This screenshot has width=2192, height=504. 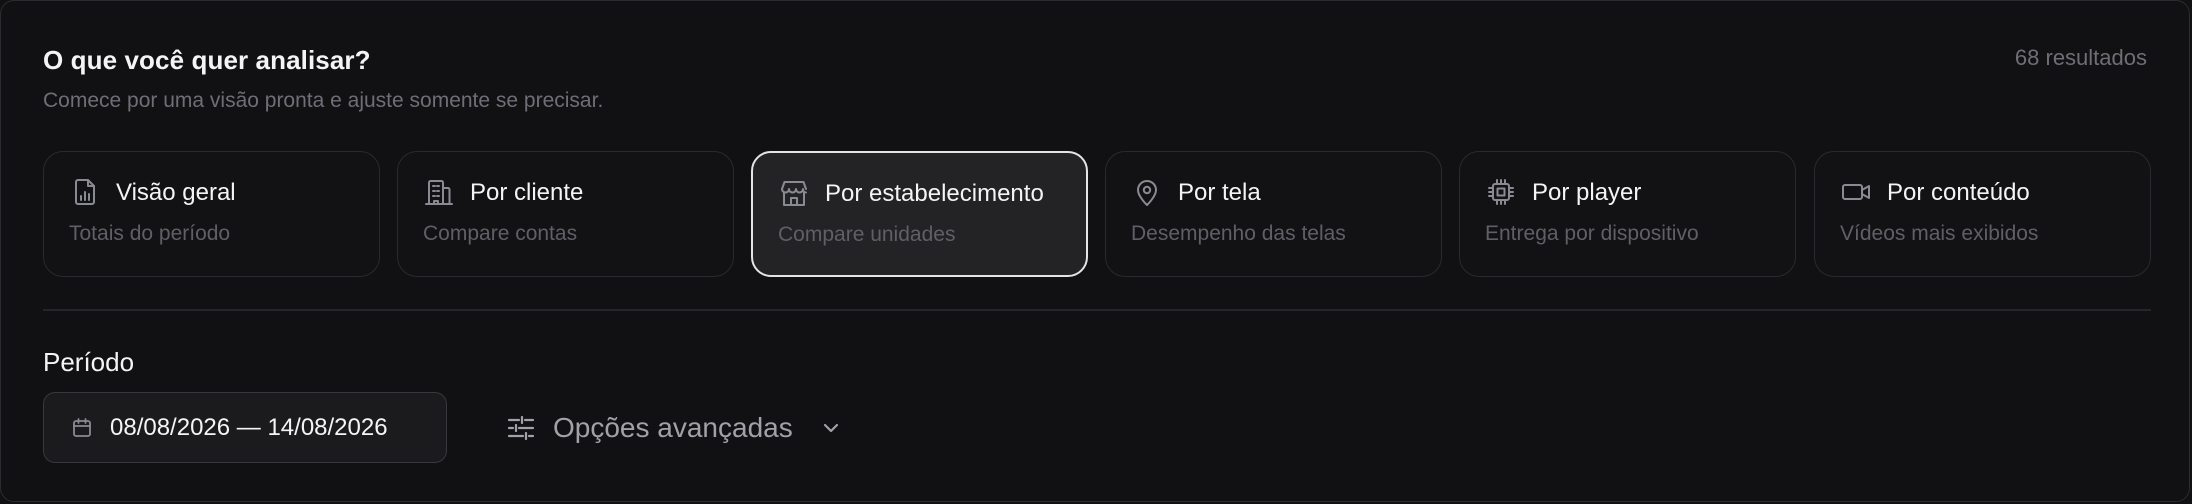 I want to click on view-card-title: Visão geral, so click(x=176, y=192).